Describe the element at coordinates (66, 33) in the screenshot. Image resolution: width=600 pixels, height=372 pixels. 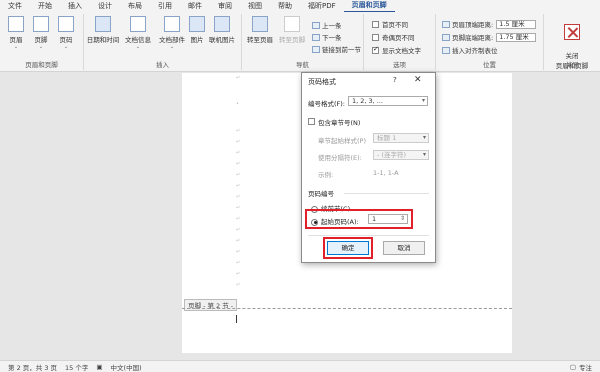
I see `page-number-button: 页码 ⌄` at that location.